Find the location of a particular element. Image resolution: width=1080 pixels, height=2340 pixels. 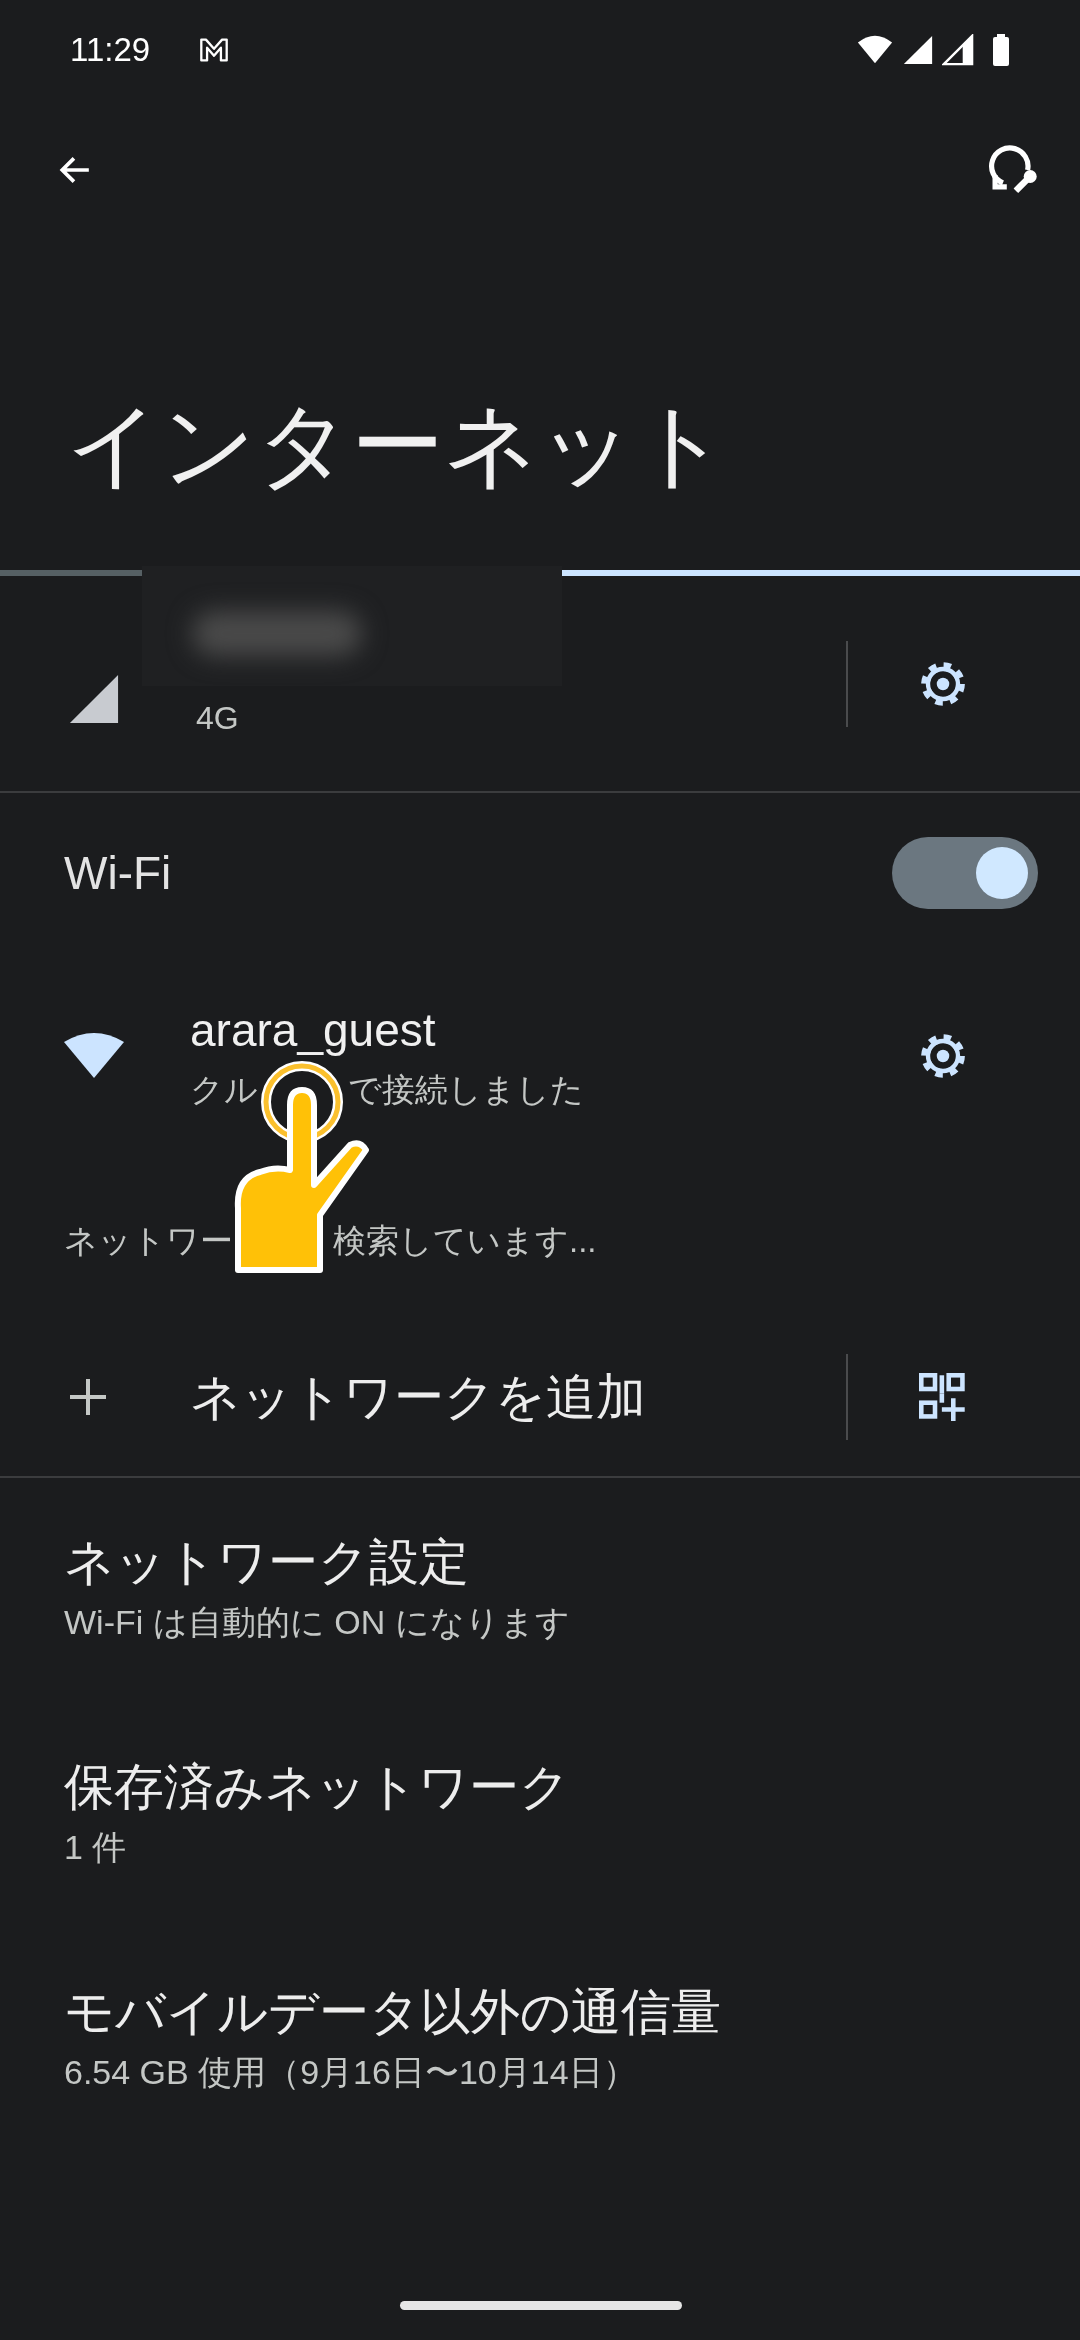

network-name: arara_guest is located at coordinates (387, 1031).